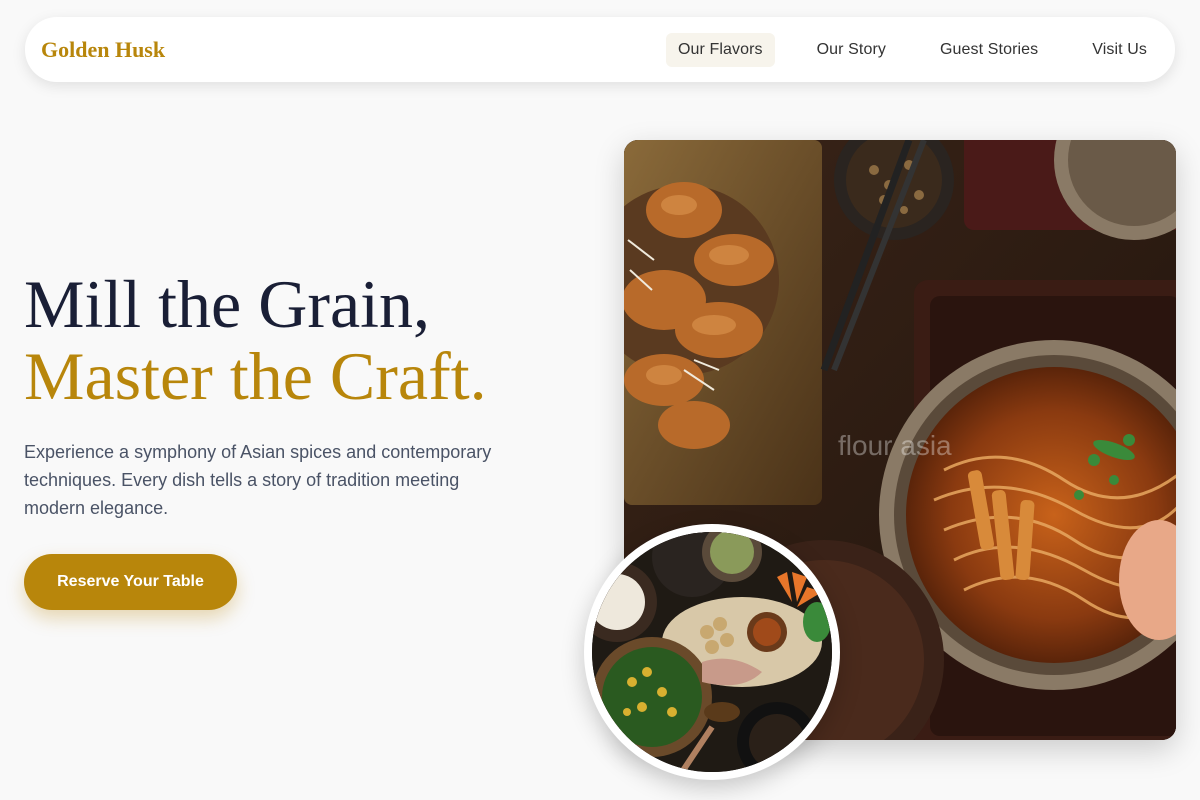 The width and height of the screenshot is (1200, 800). What do you see at coordinates (130, 582) in the screenshot?
I see `reserve-table-button: Reserve Your Table` at bounding box center [130, 582].